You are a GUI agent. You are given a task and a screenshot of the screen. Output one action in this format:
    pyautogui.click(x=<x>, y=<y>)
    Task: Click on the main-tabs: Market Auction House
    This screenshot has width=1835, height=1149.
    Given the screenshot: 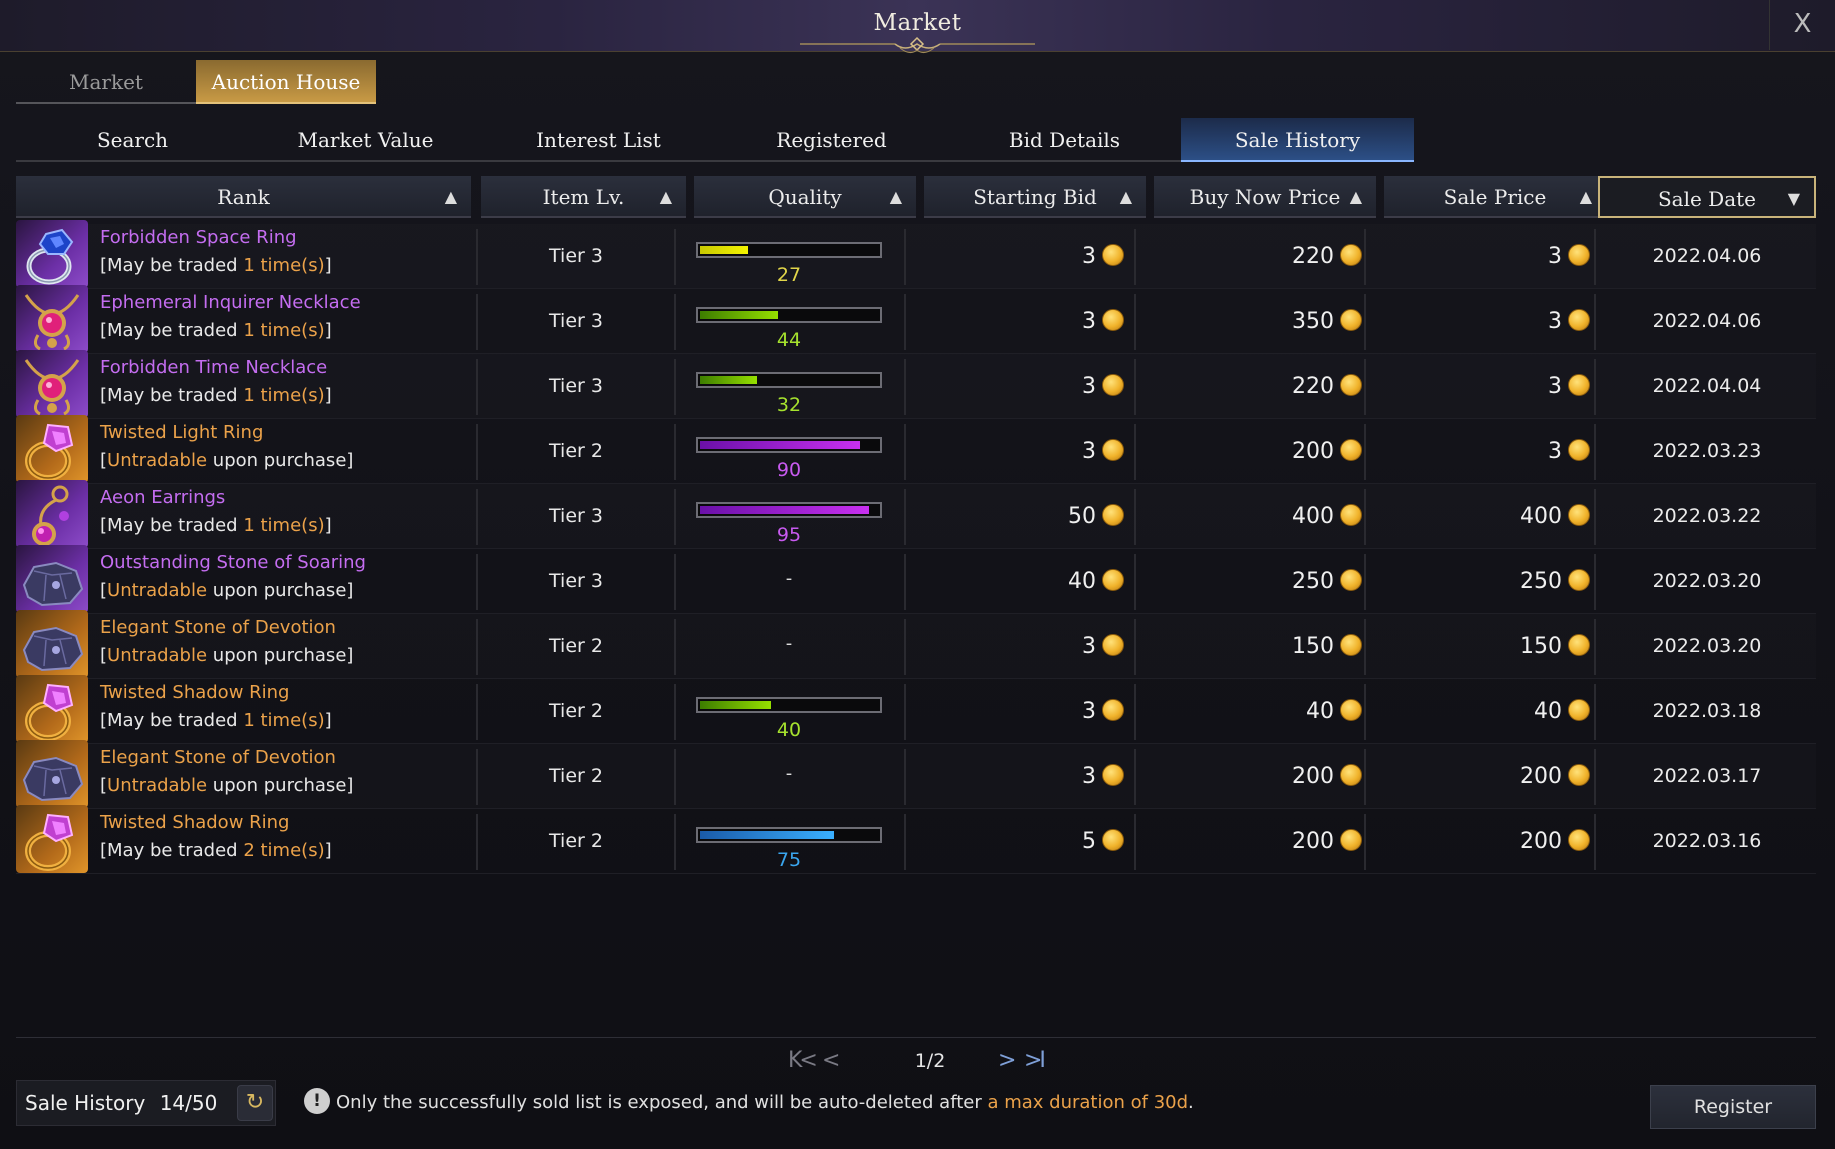 What is the action you would take?
    pyautogui.click(x=196, y=82)
    